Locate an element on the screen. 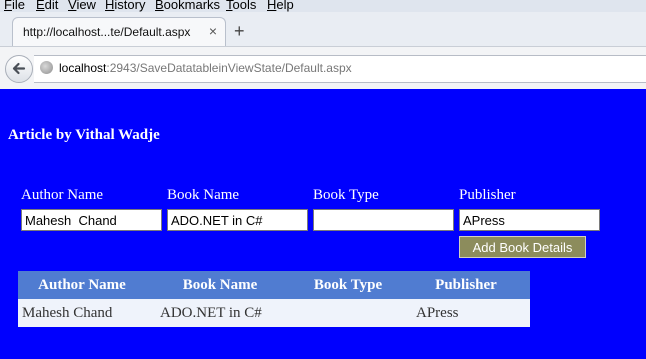 The height and width of the screenshot is (359, 646). author-name-label: Author Name is located at coordinates (62, 195).